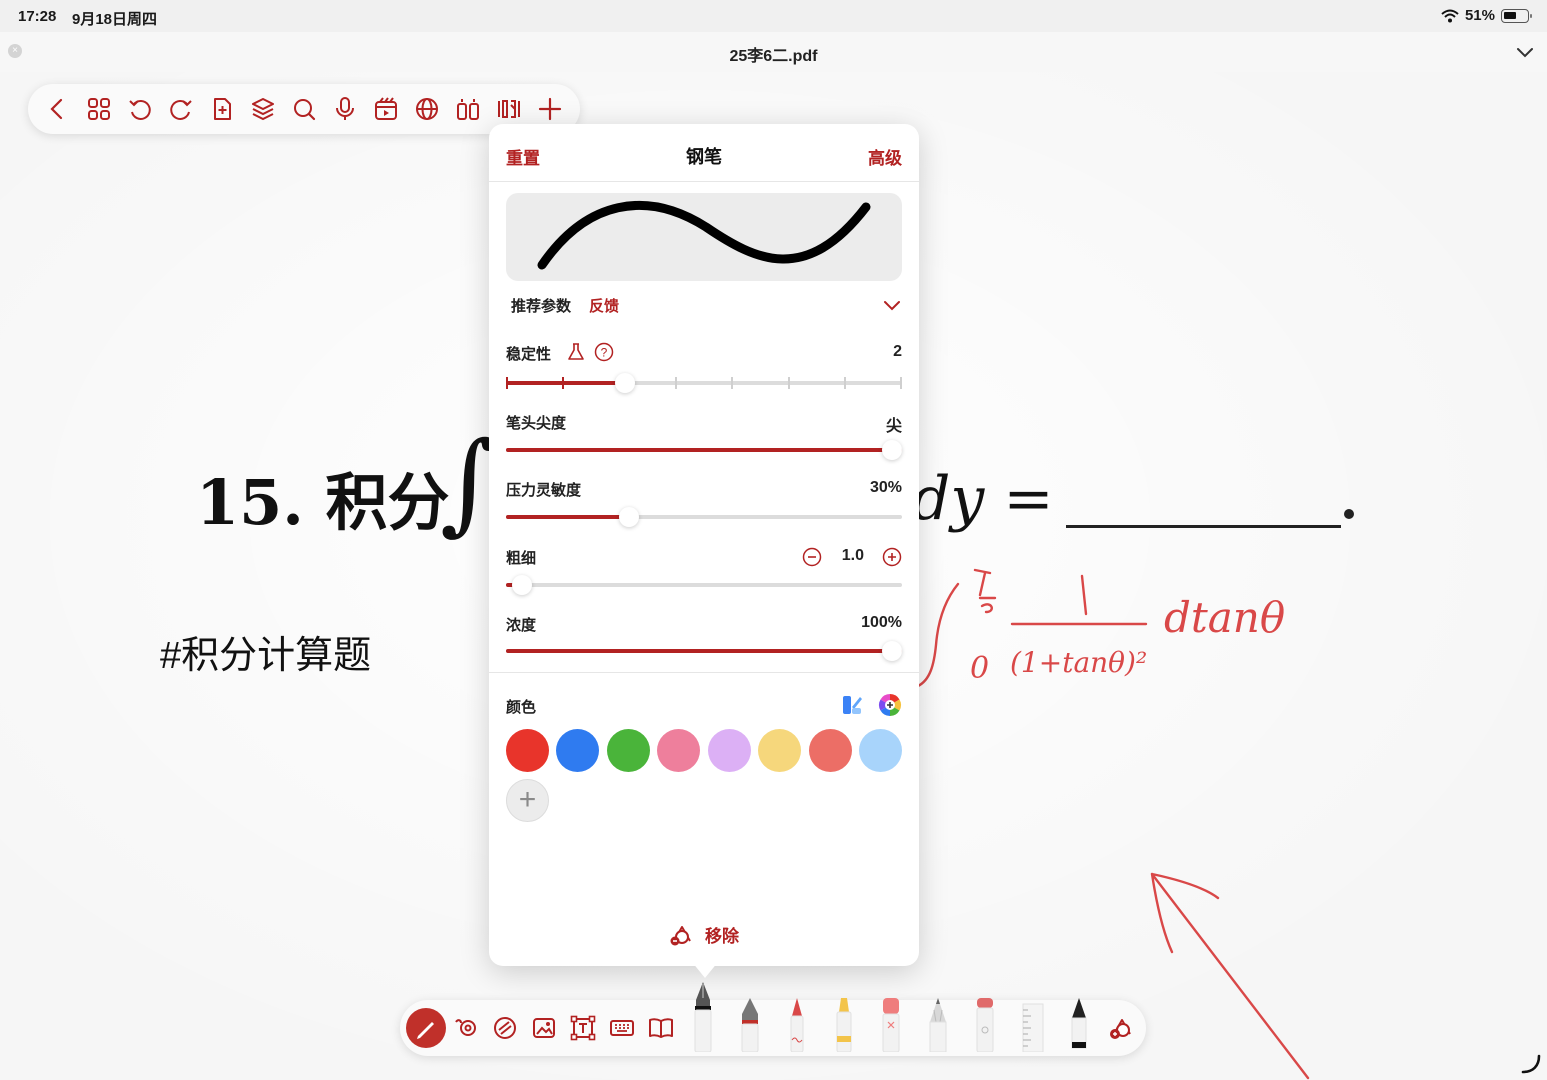 Image resolution: width=1547 pixels, height=1080 pixels. Describe the element at coordinates (1078, 662) in the screenshot. I see `ink-denominator: (1+tanθ)²` at that location.